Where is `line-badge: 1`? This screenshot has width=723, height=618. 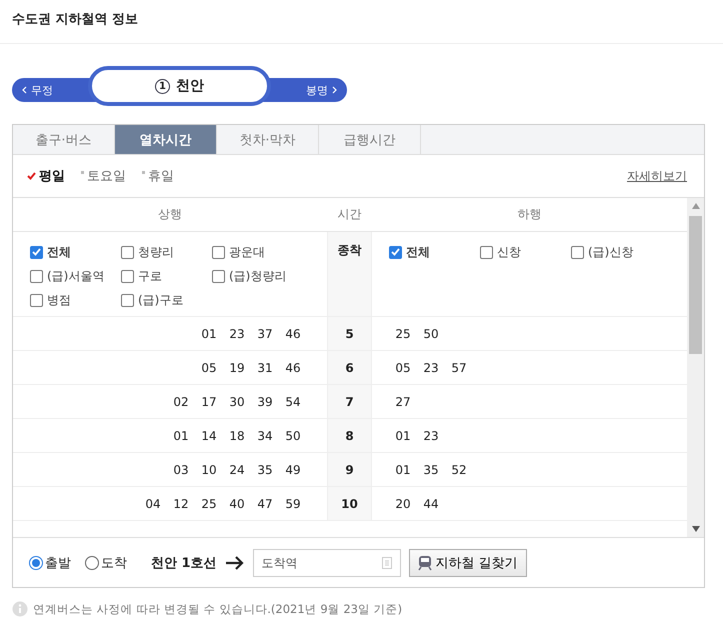
line-badge: 1 is located at coordinates (162, 86).